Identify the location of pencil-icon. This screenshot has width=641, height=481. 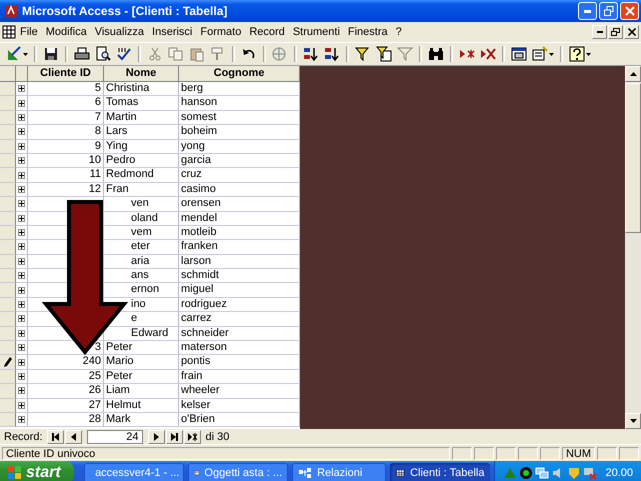
(8, 362).